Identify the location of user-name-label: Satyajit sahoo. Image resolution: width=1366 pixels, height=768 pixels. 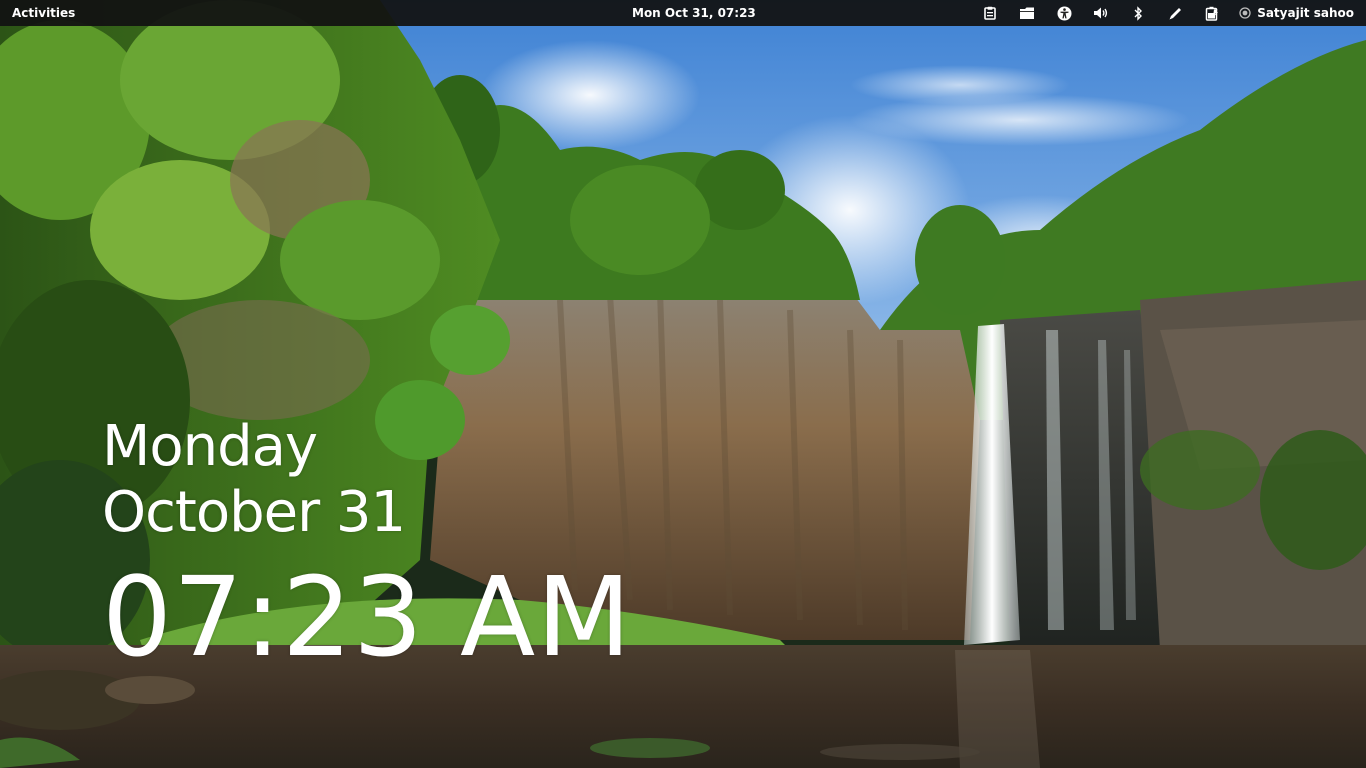
(1305, 13).